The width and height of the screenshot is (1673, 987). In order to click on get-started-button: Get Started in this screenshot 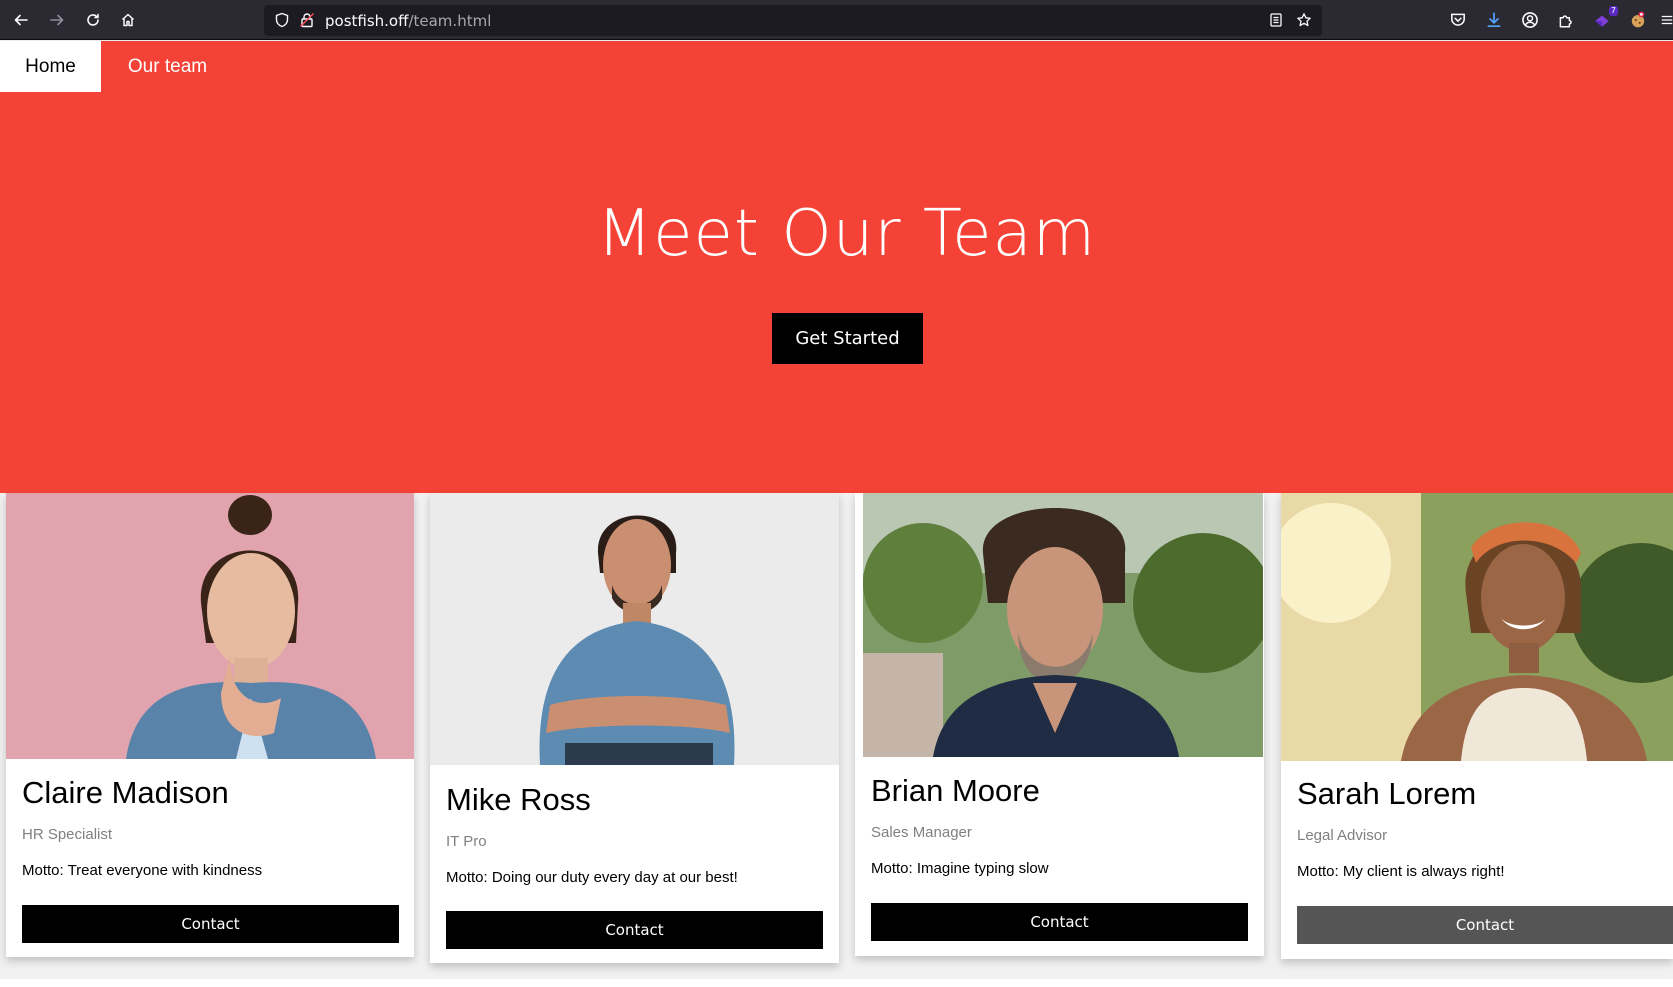, I will do `click(847, 338)`.